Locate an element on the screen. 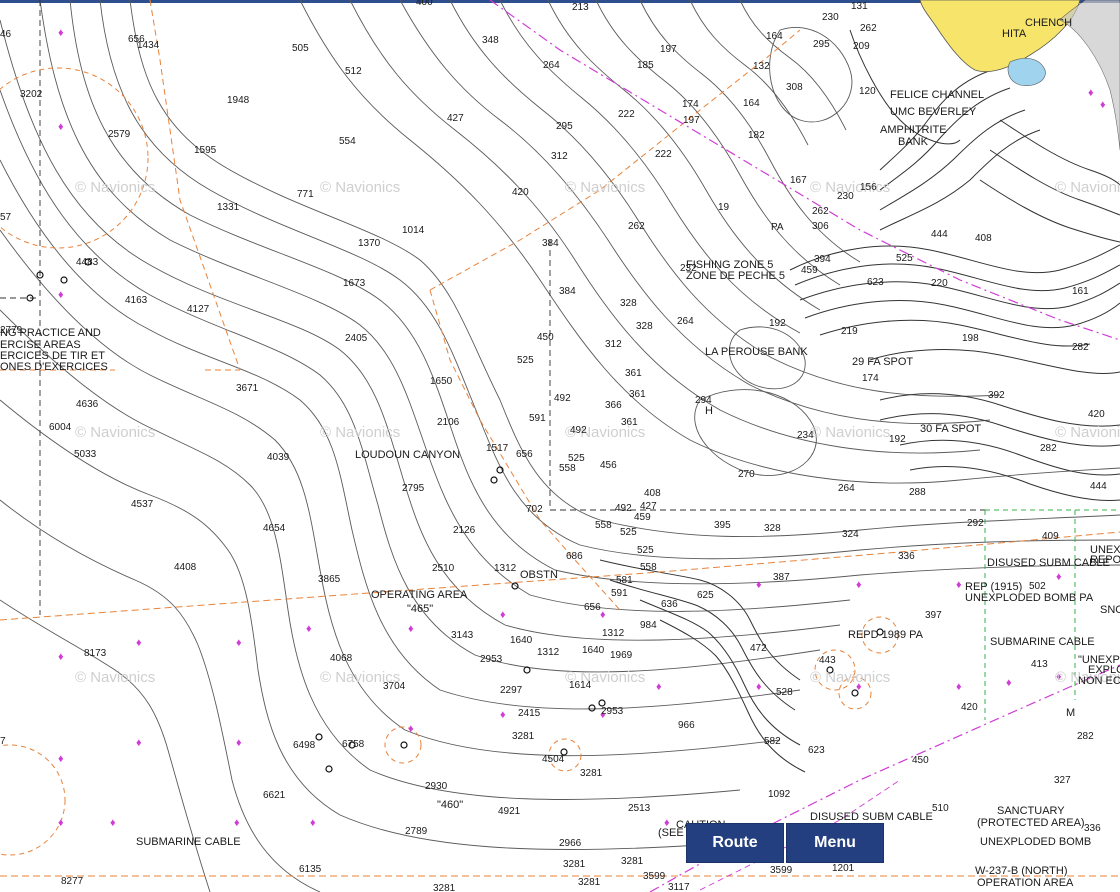  svg-text: 222 is located at coordinates (663, 154).